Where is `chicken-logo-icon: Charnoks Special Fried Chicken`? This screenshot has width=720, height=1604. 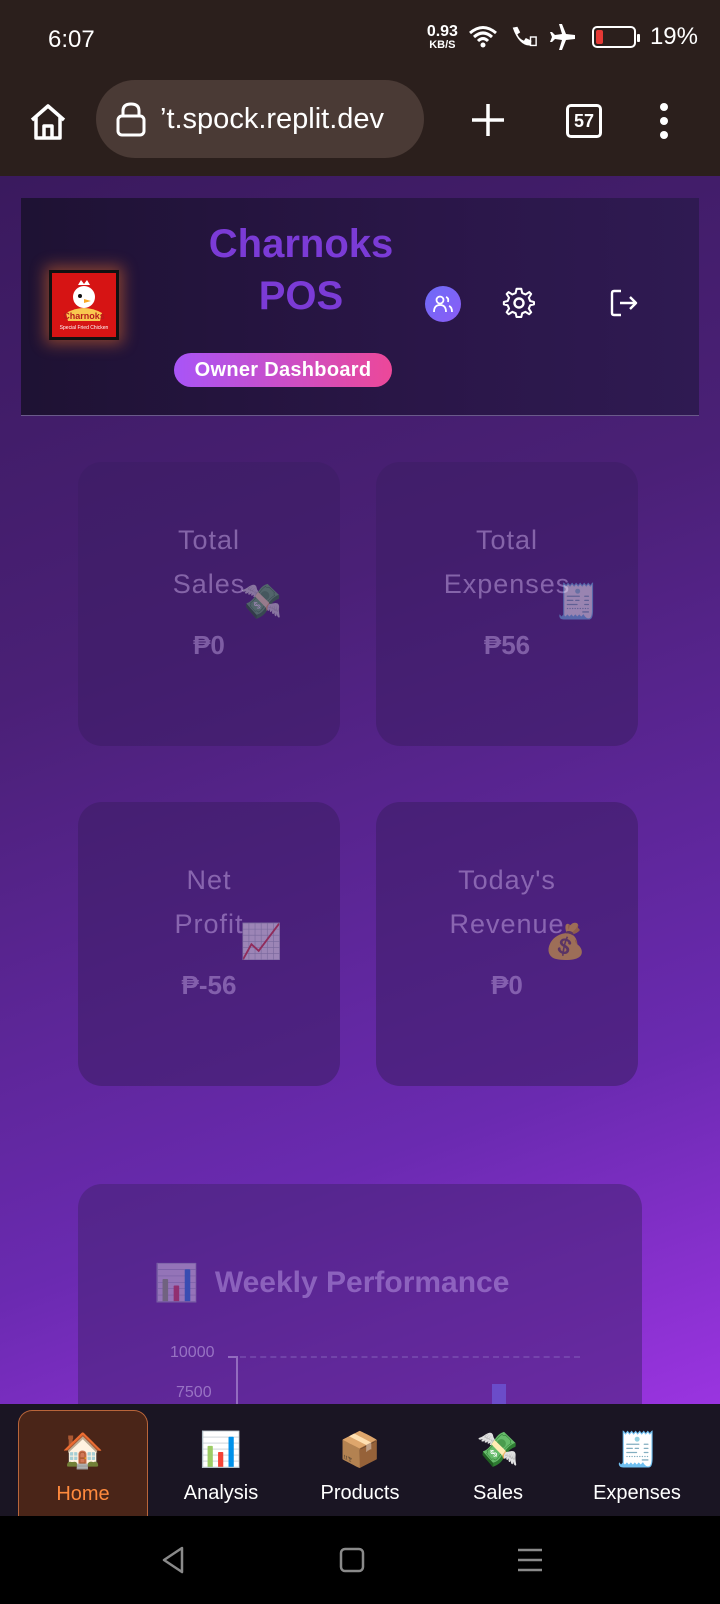 chicken-logo-icon: Charnoks Special Fried Chicken is located at coordinates (84, 305).